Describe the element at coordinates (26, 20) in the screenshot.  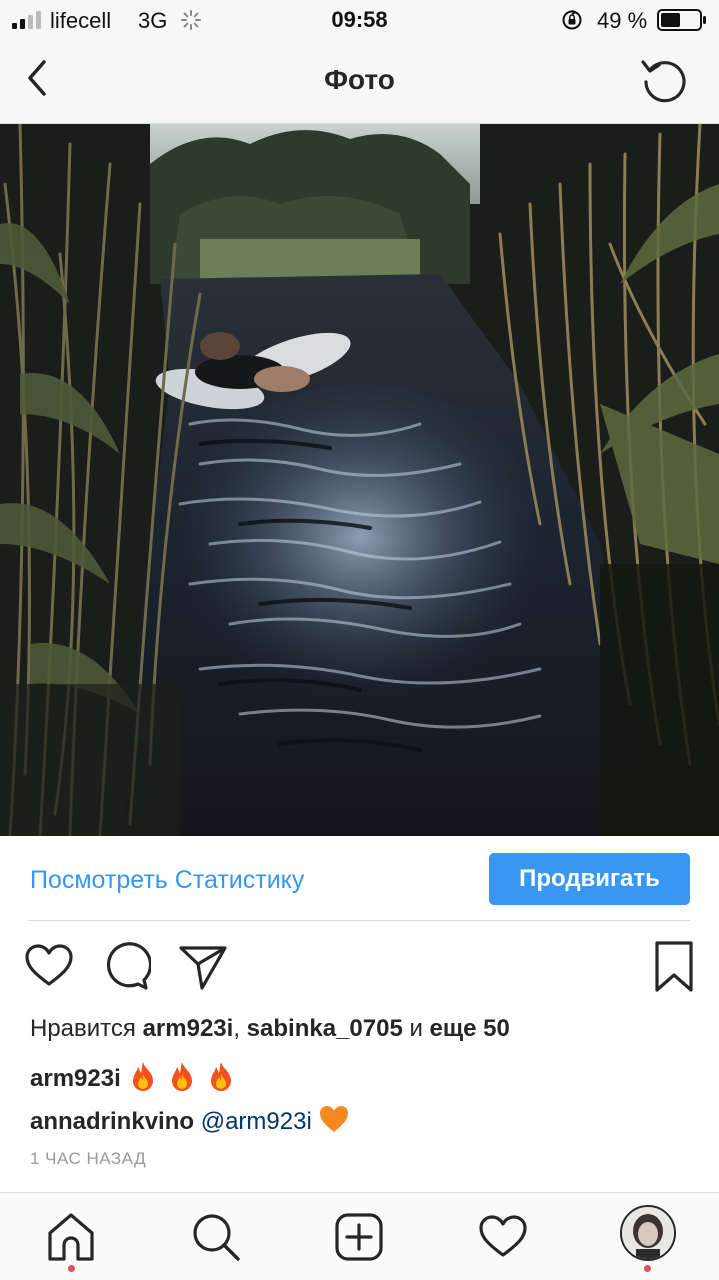
I see `signal-icon` at that location.